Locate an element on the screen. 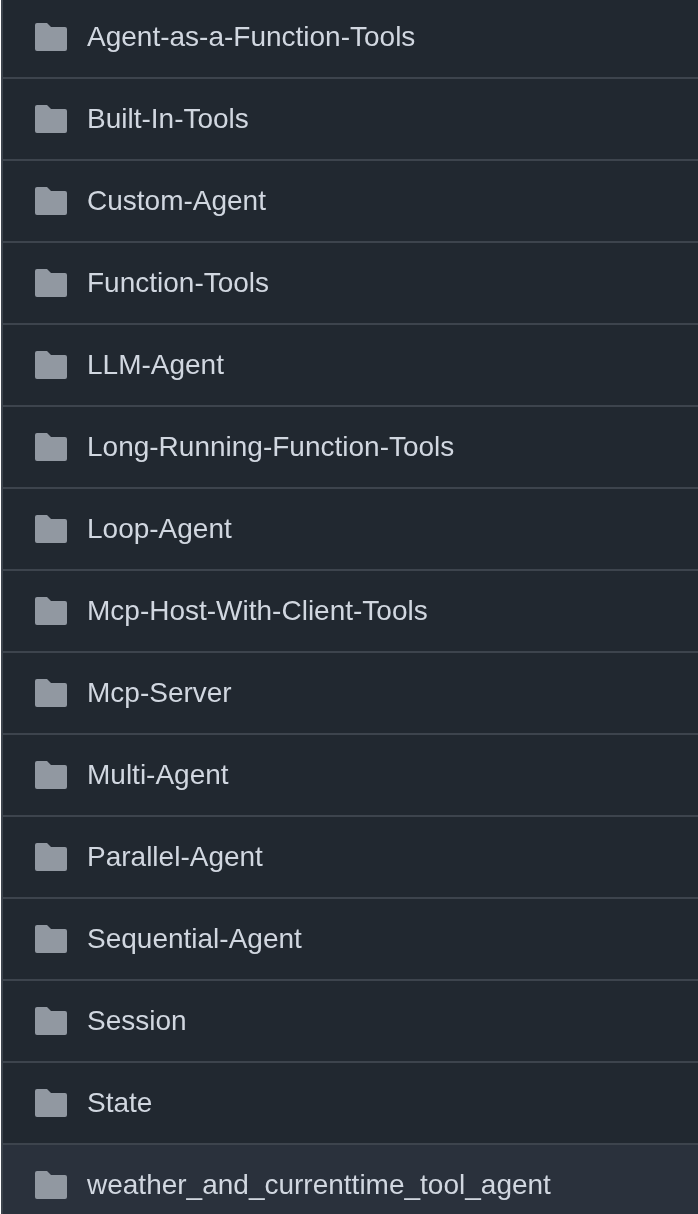  folder-name: State is located at coordinates (120, 1103).